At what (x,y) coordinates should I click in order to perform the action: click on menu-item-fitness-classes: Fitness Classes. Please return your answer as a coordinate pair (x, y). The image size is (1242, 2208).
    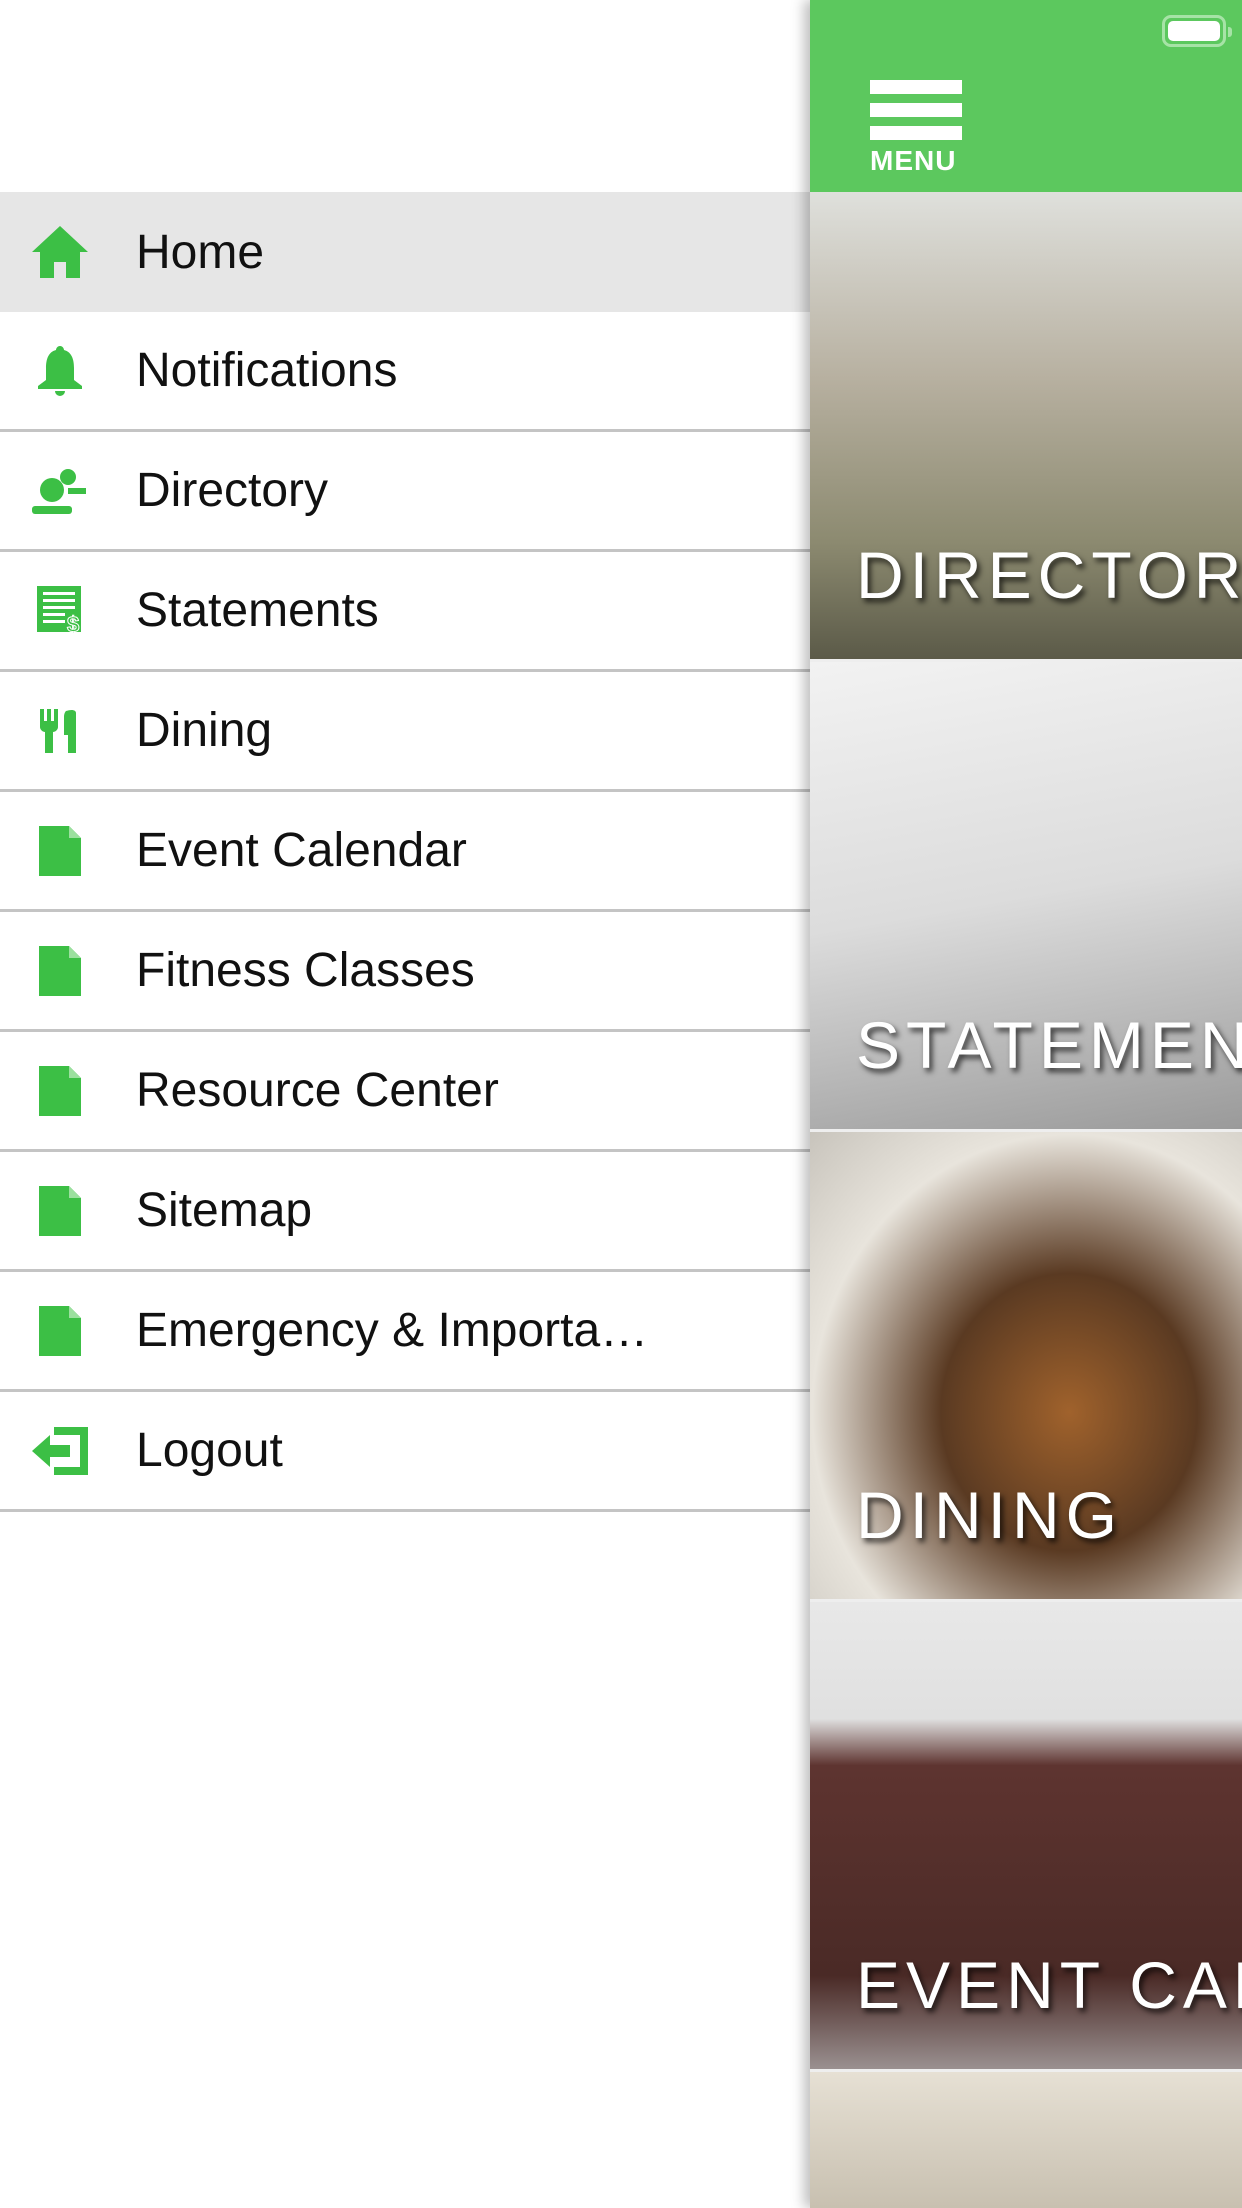
    Looking at the image, I should click on (405, 972).